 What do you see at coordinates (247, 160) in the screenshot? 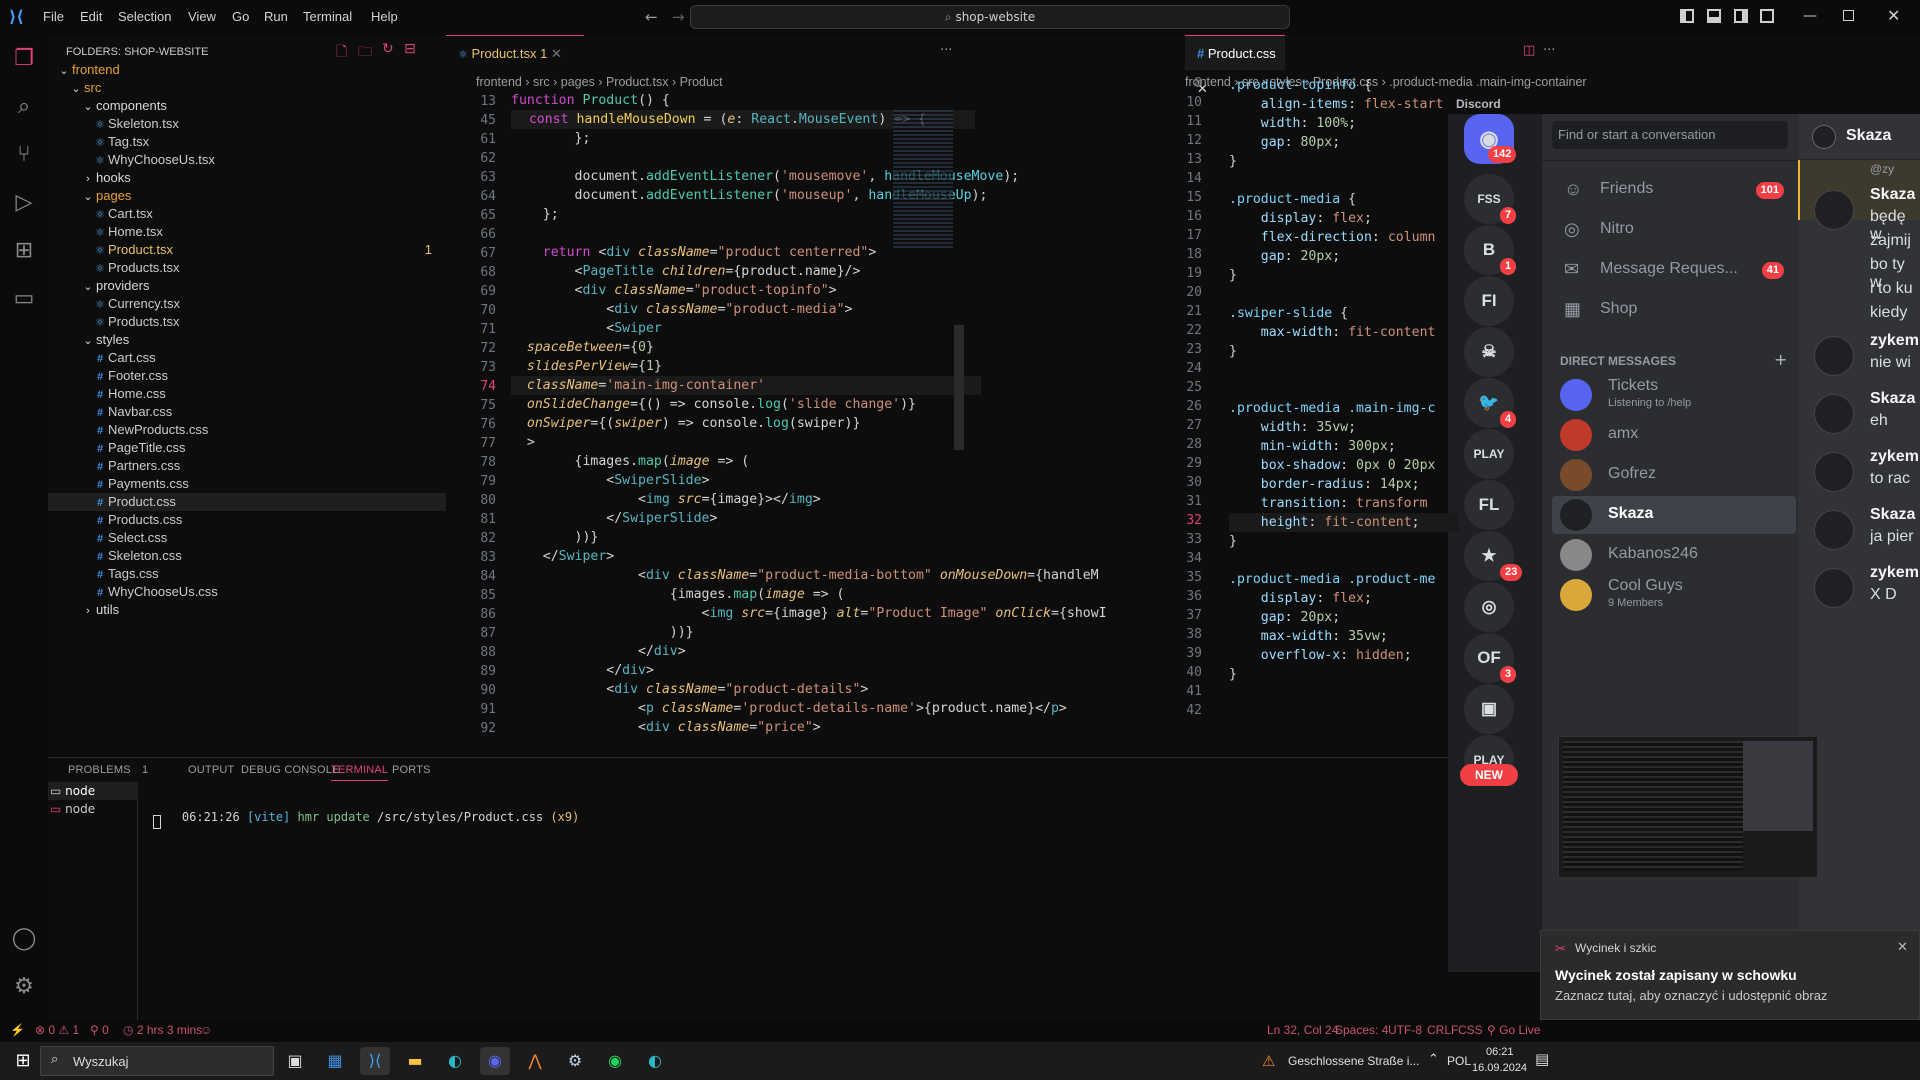
I see `file-item: ⚛ WhyChooseUs.tsx` at bounding box center [247, 160].